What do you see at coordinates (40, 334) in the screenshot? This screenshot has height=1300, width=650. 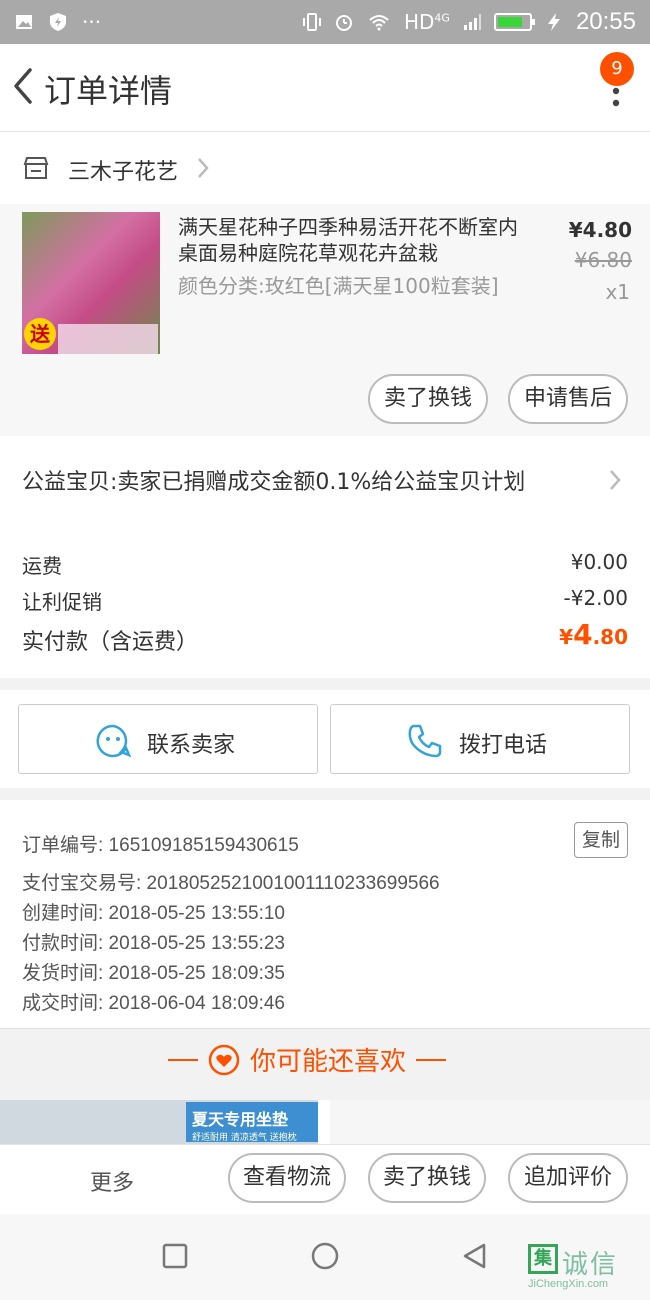 I see `gift-badge: 送` at bounding box center [40, 334].